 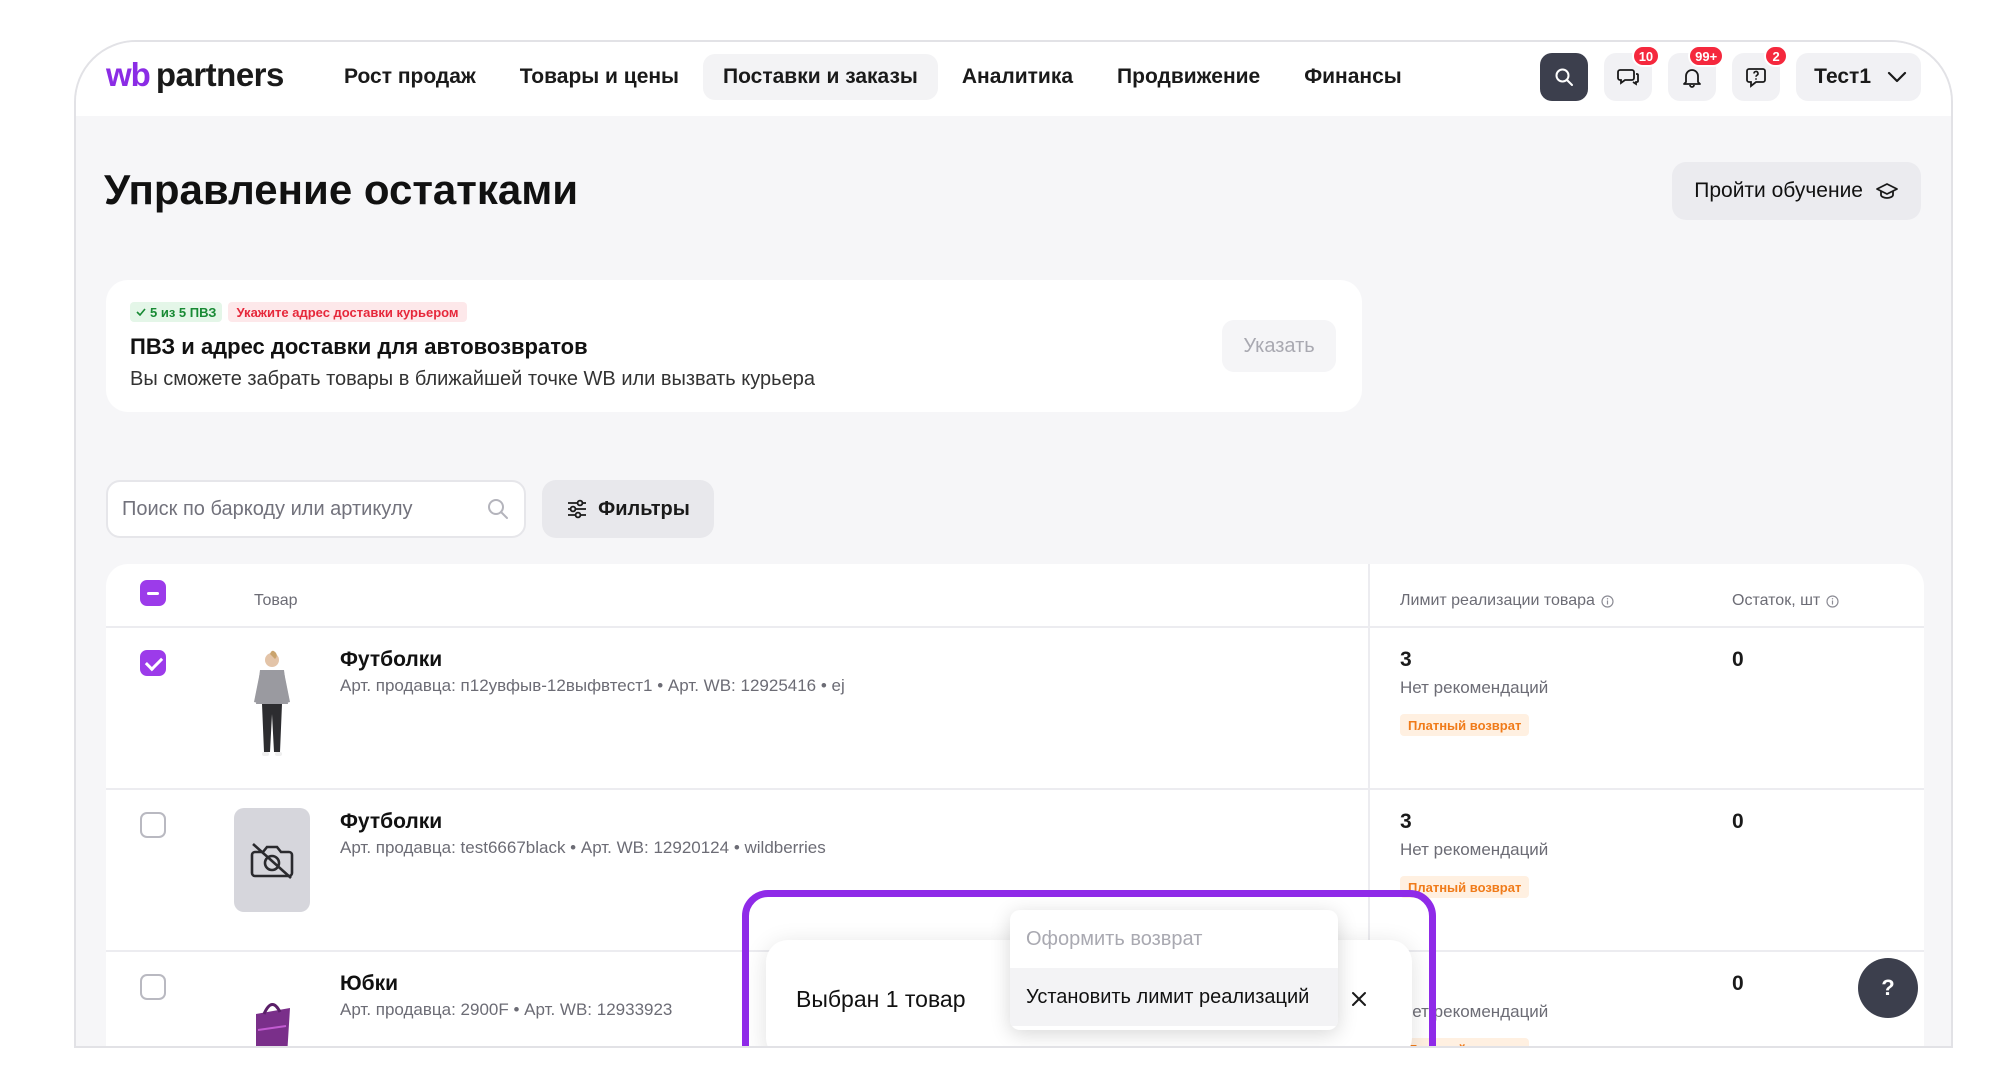 What do you see at coordinates (153, 593) in the screenshot?
I see `select-all-checkbox` at bounding box center [153, 593].